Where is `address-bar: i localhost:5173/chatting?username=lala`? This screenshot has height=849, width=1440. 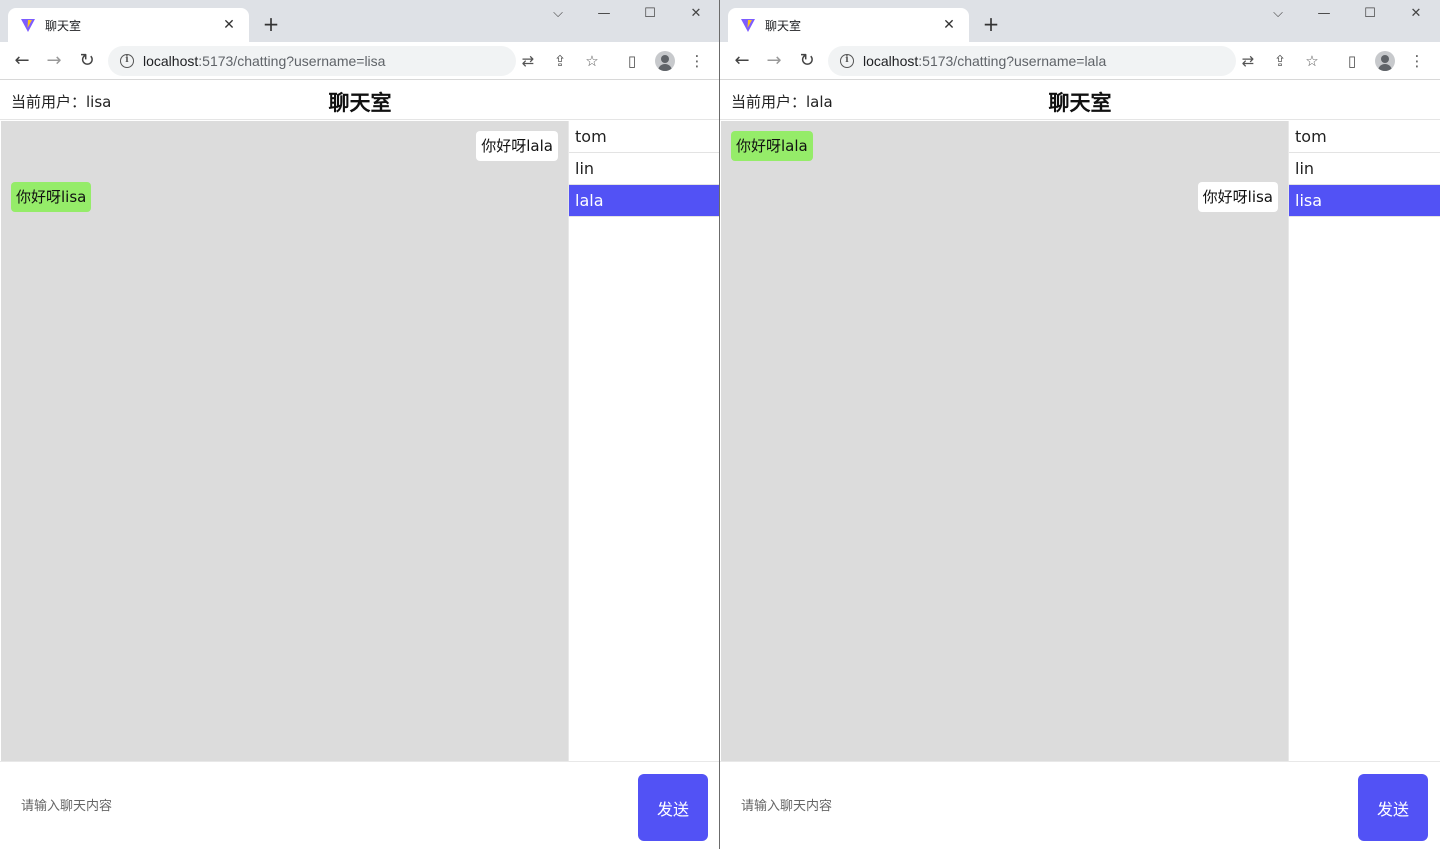 address-bar: i localhost:5173/chatting?username=lala is located at coordinates (1032, 61).